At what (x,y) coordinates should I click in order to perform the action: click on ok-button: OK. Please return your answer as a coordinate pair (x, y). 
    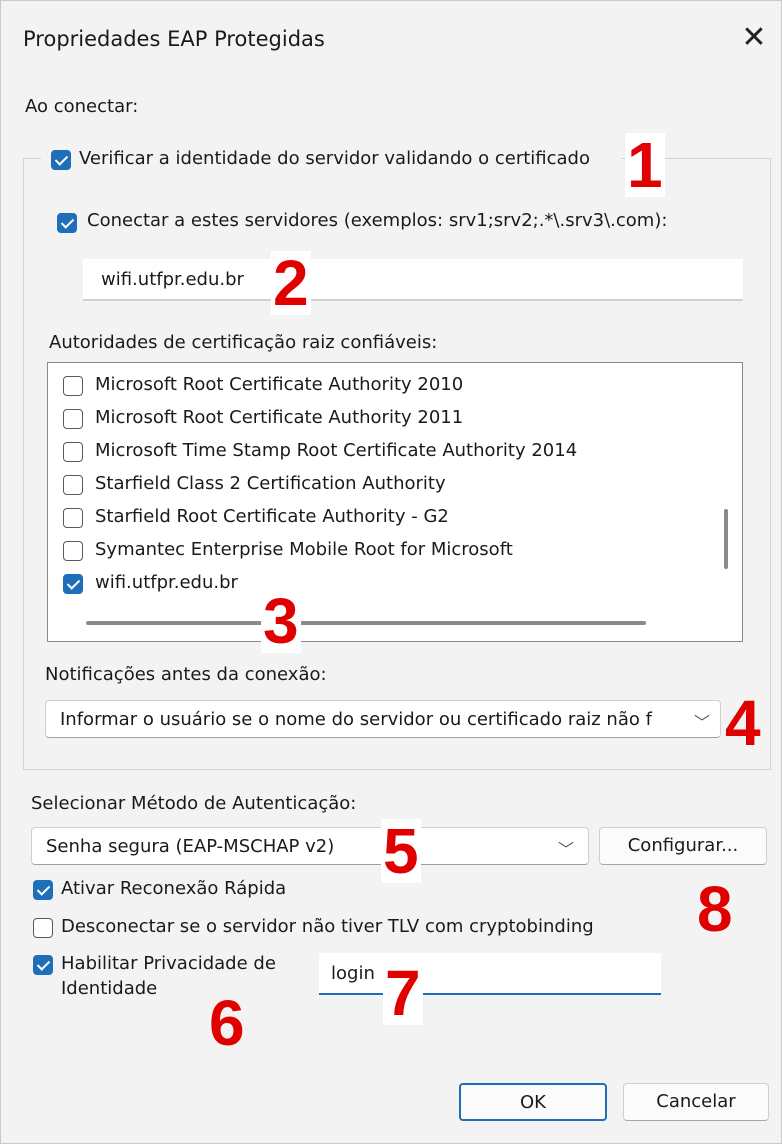
    Looking at the image, I should click on (533, 1102).